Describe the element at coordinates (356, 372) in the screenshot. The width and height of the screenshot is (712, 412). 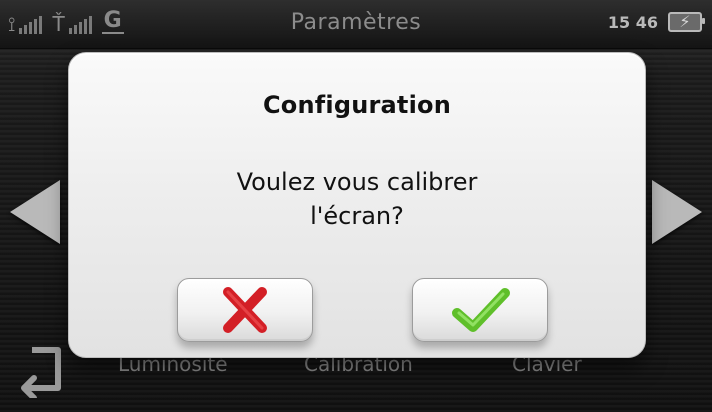
I see `background-menu: Luminosité Calibration Clavier` at that location.